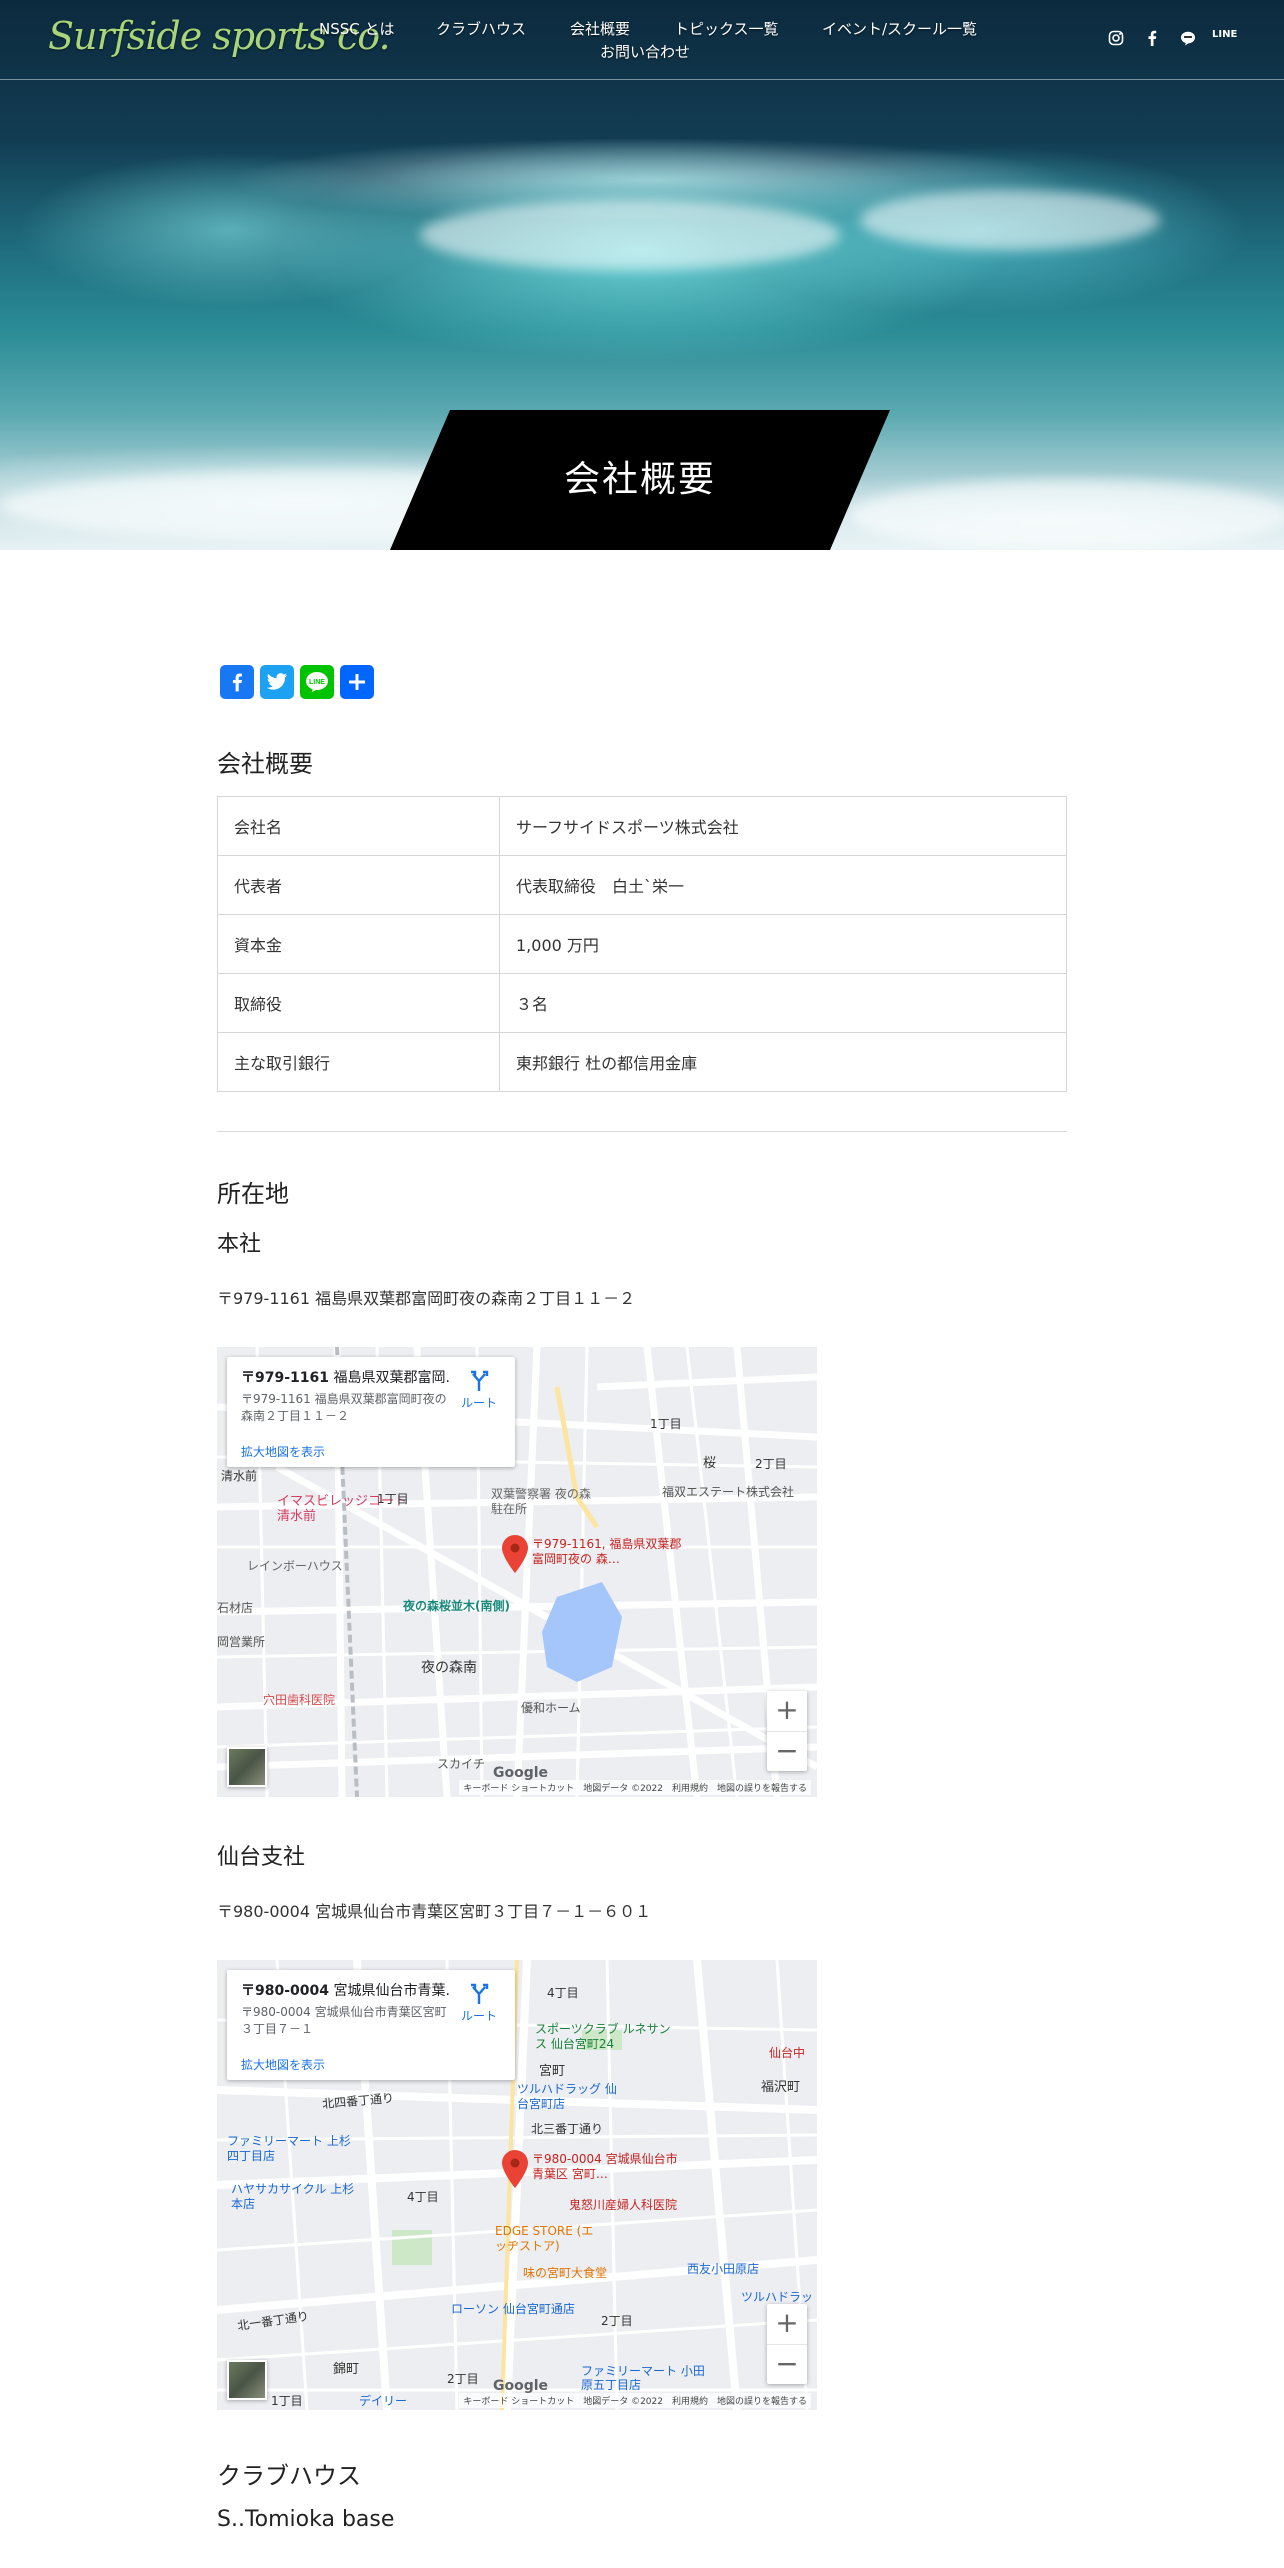 The width and height of the screenshot is (1284, 2568). I want to click on sendai-office-title: 仙台支社, so click(261, 1857).